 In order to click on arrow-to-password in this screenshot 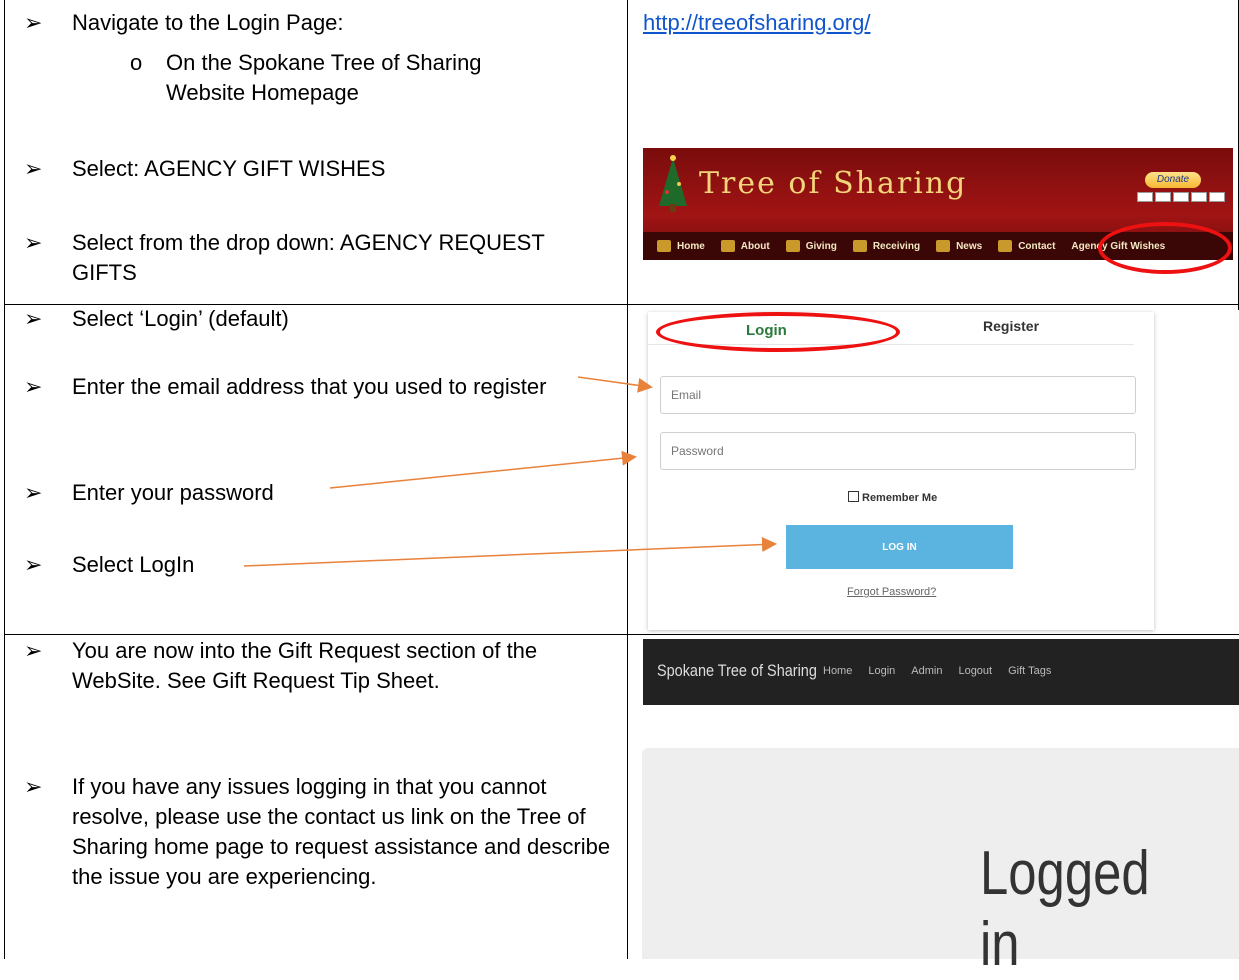, I will do `click(483, 469)`.